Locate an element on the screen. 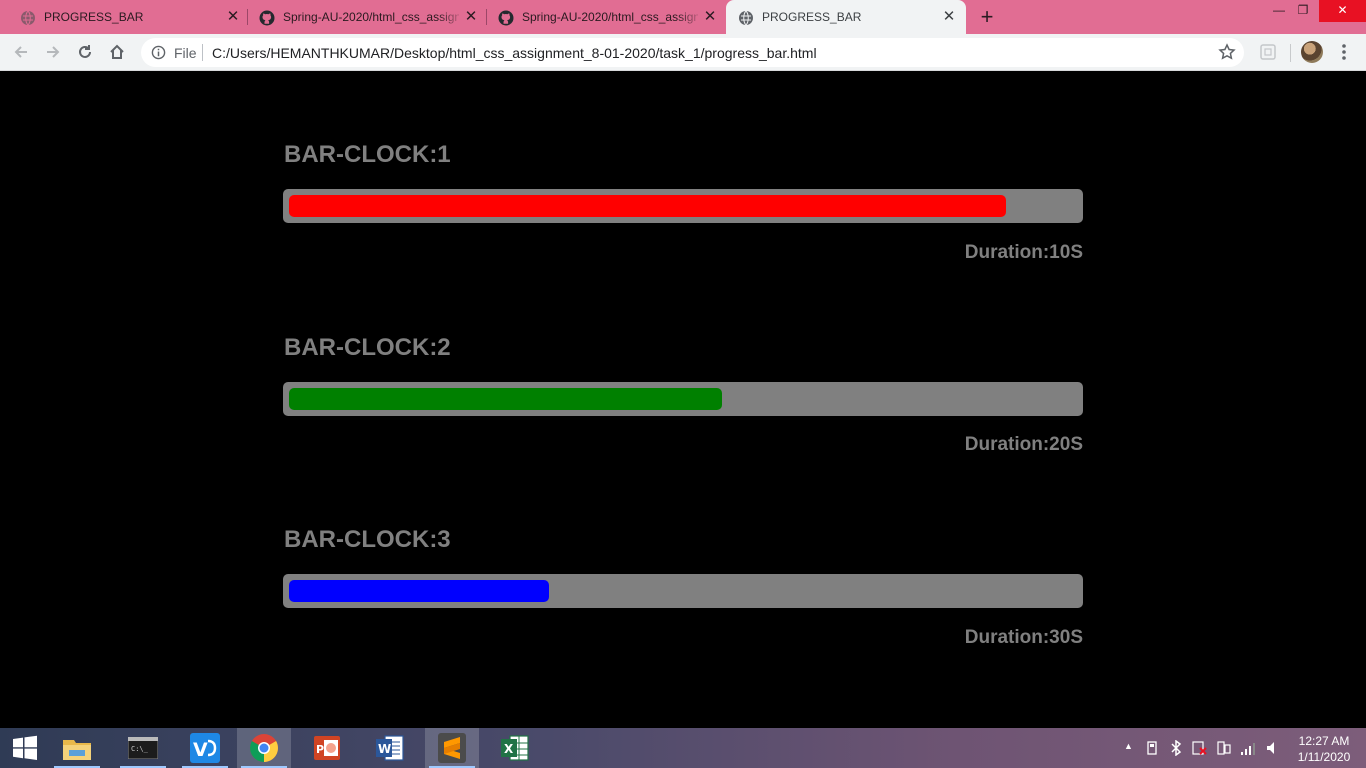 The width and height of the screenshot is (1366, 768). vs-code-icon: V is located at coordinates (205, 748).